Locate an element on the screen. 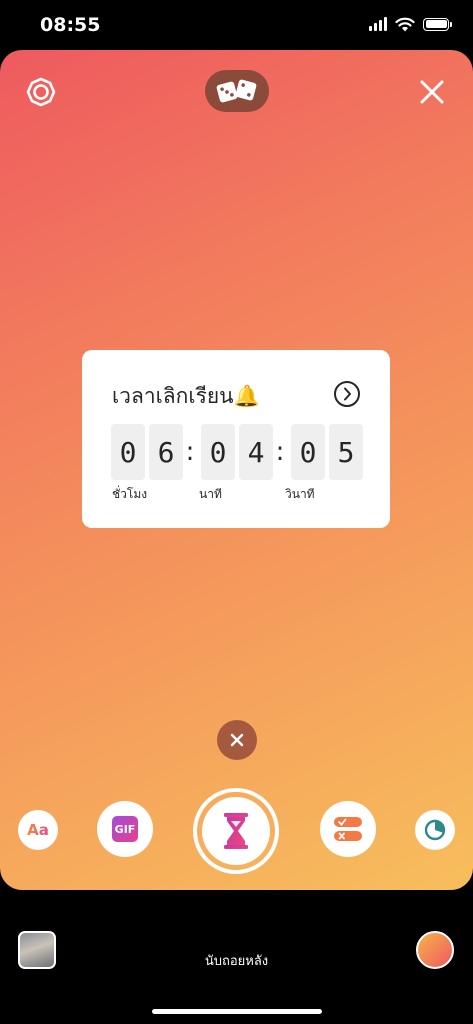 This screenshot has height=1024, width=473. background-color-button is located at coordinates (435, 950).